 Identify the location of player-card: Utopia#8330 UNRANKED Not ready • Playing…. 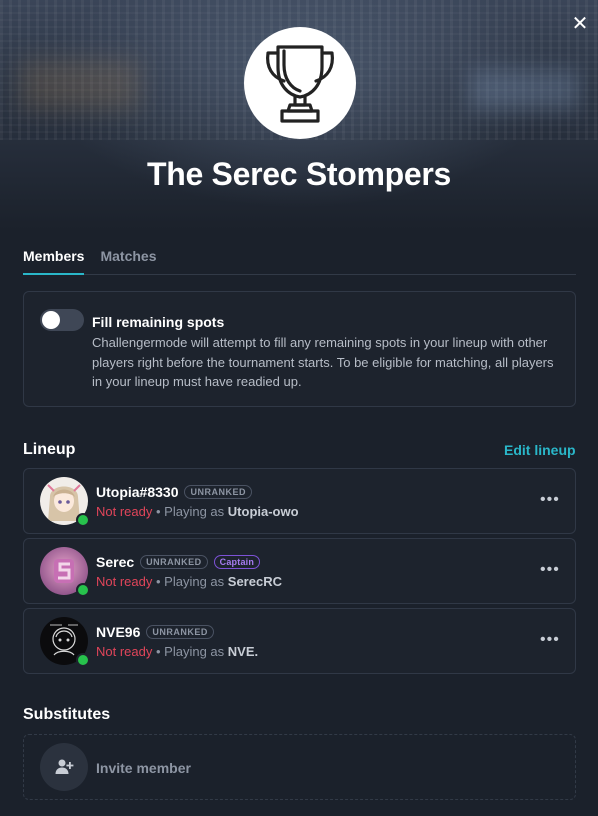
(299, 501).